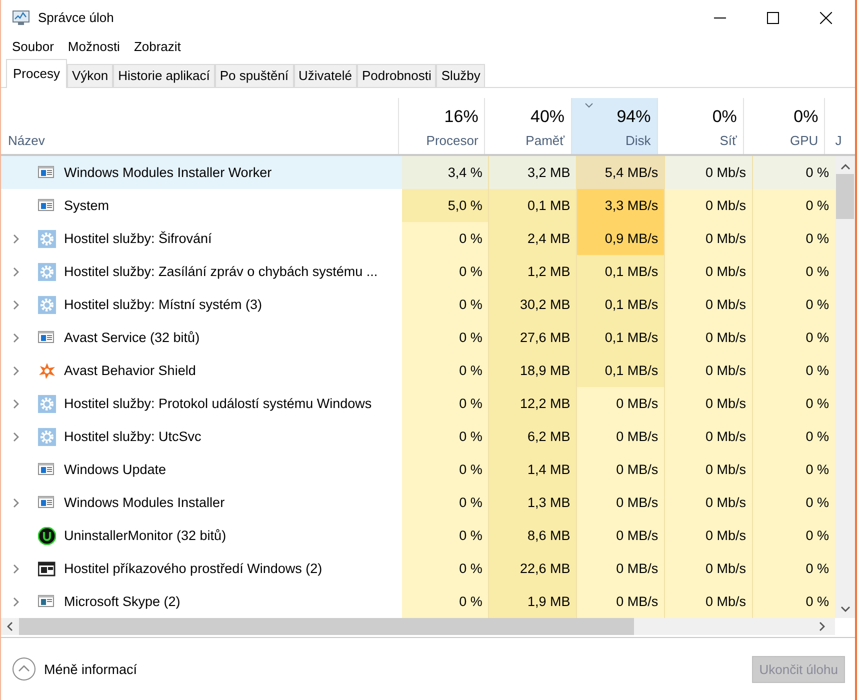  What do you see at coordinates (533, 238) in the screenshot?
I see `table-cell: 2,4 MB` at bounding box center [533, 238].